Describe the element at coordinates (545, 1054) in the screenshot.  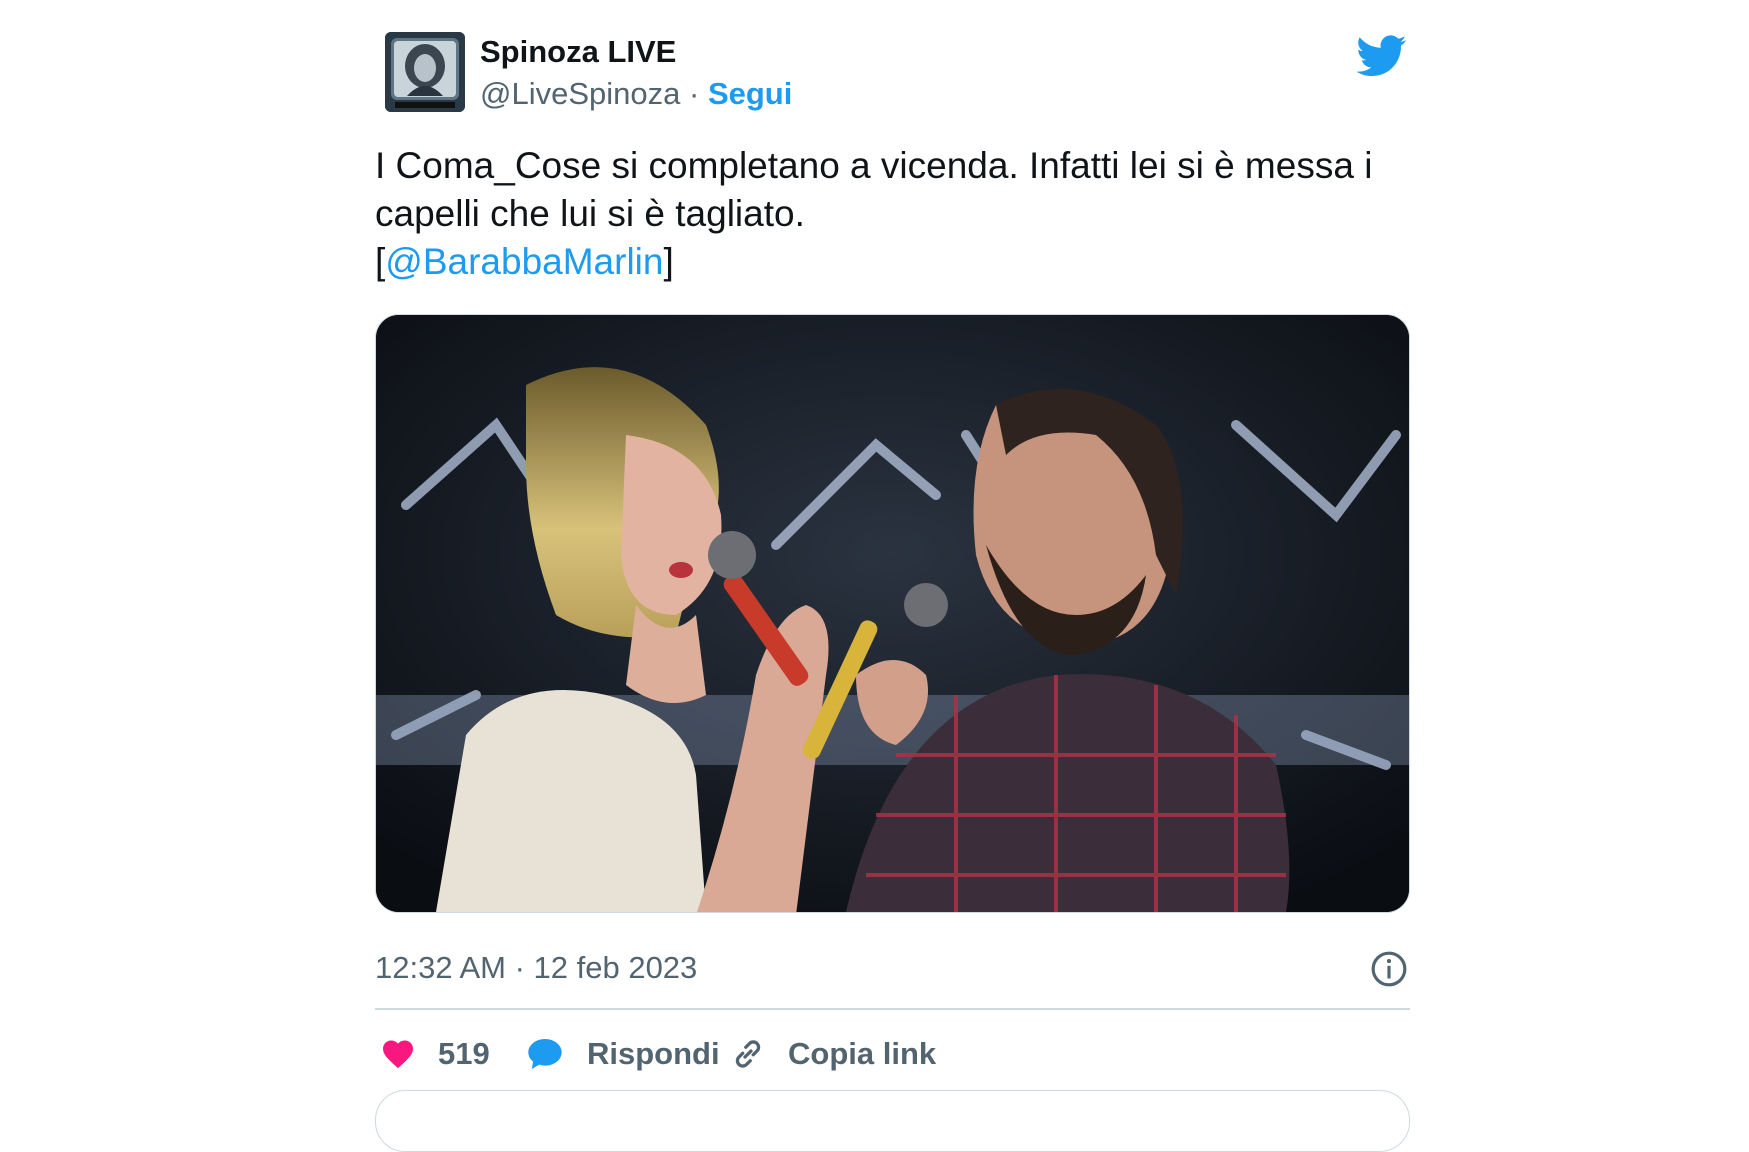
I see `speech-bubble-icon` at that location.